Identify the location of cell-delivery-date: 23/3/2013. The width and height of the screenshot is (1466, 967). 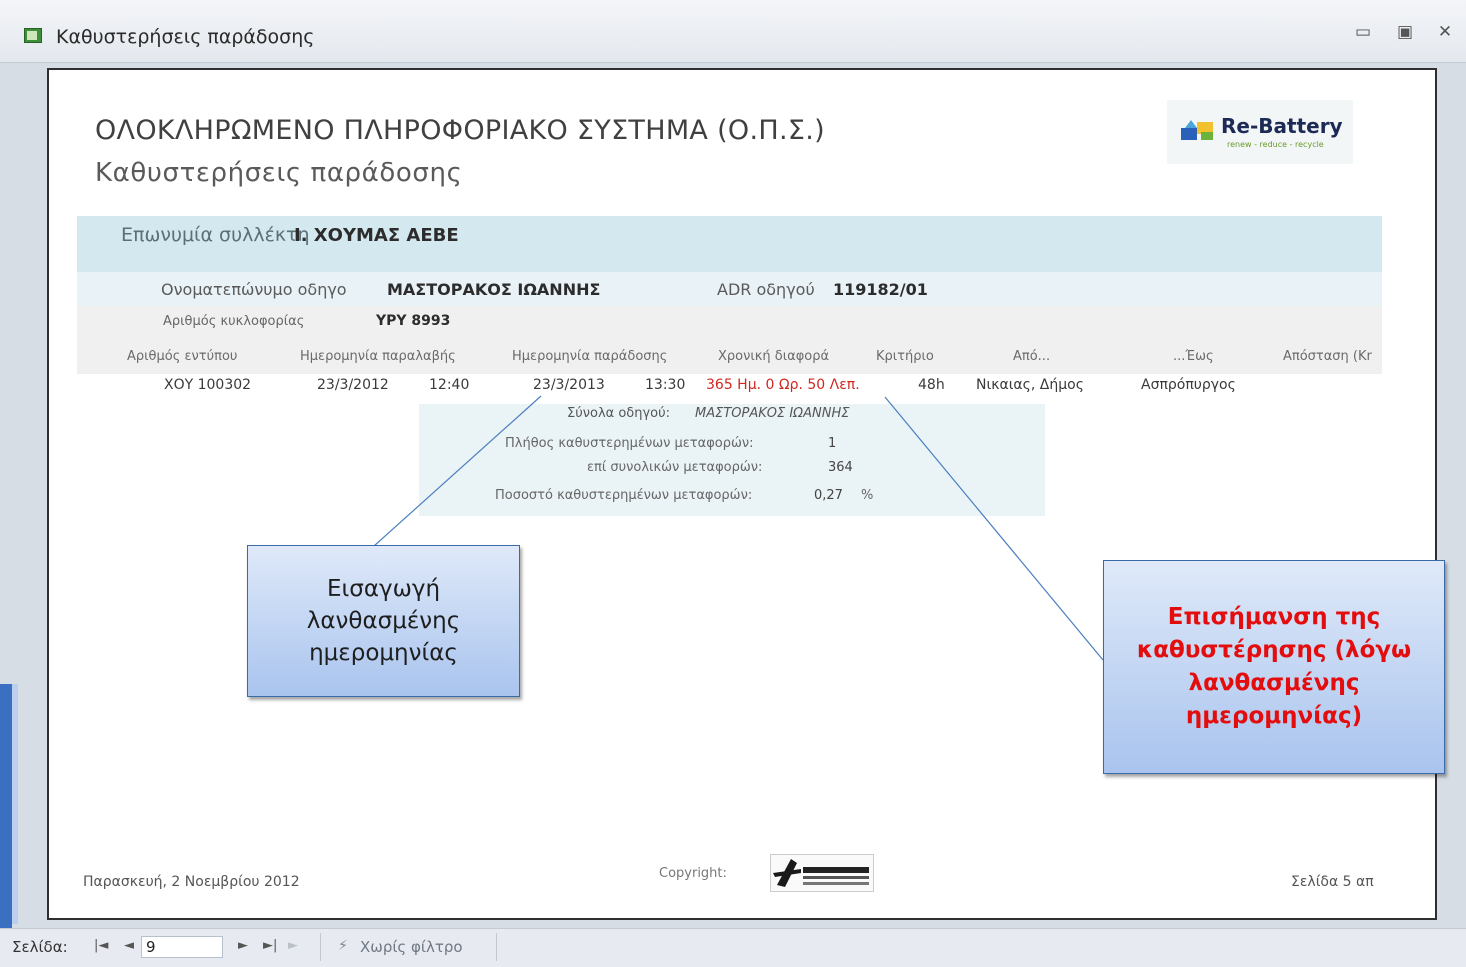
(569, 385).